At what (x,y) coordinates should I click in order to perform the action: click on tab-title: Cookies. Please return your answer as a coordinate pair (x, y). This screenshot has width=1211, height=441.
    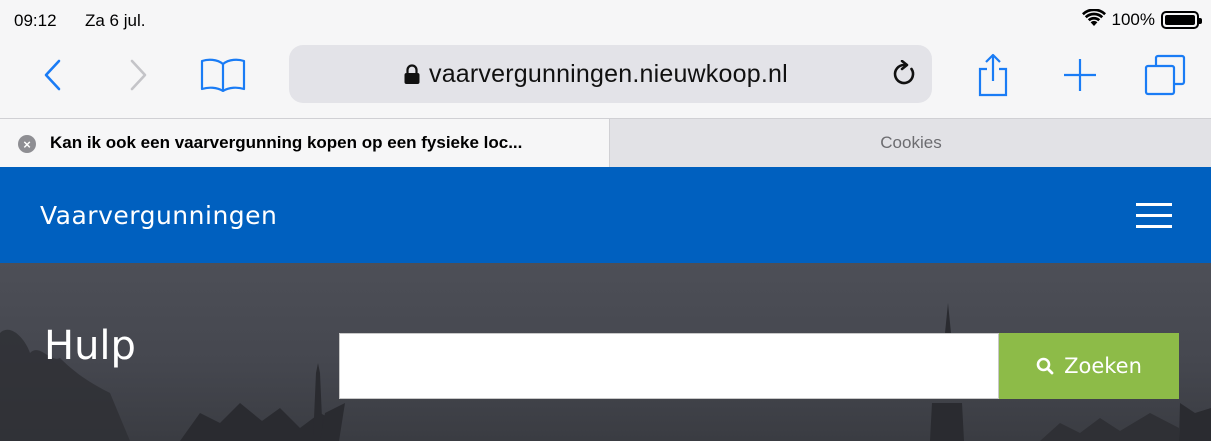
    Looking at the image, I should click on (911, 142).